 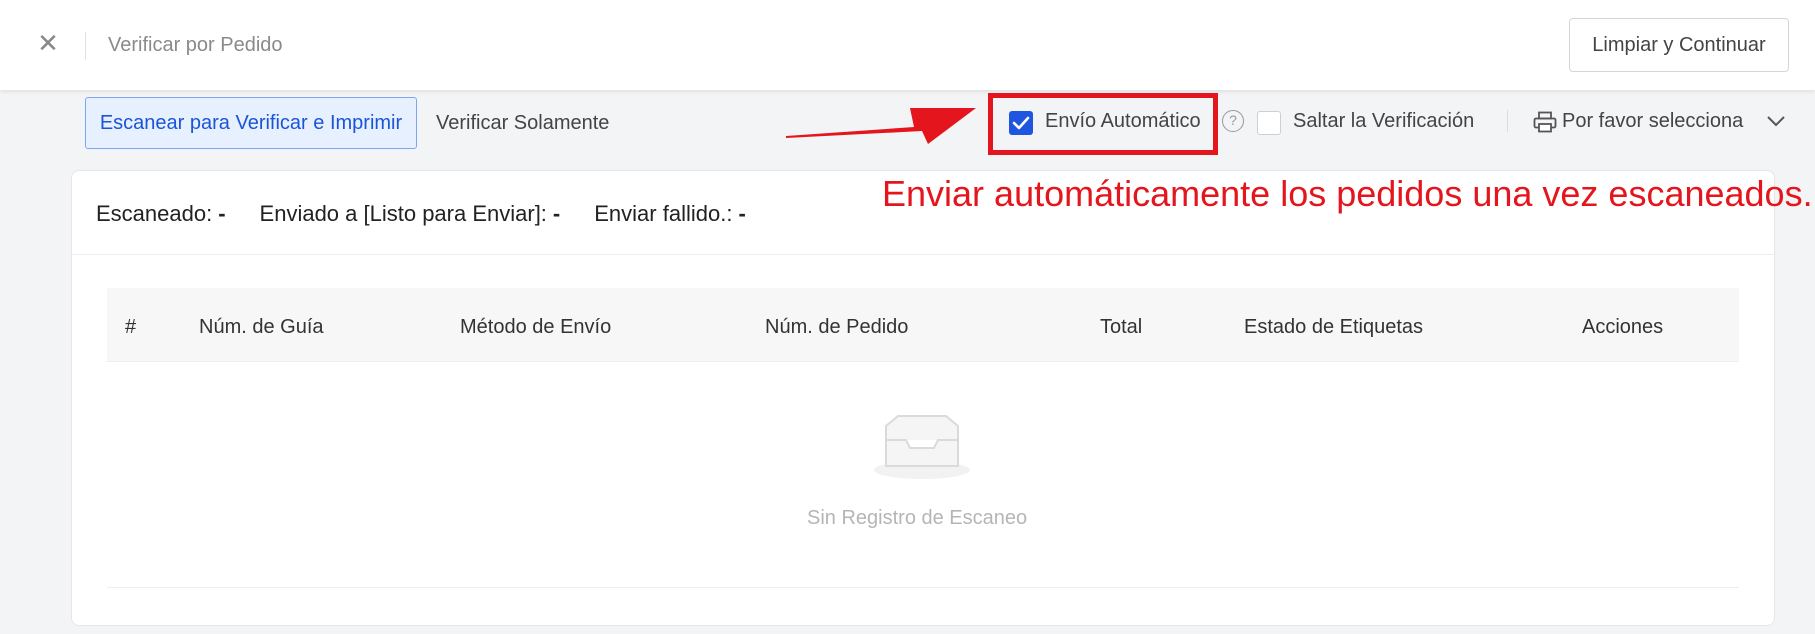 I want to click on tab-verify-only: Verificar Solamente, so click(x=522, y=123).